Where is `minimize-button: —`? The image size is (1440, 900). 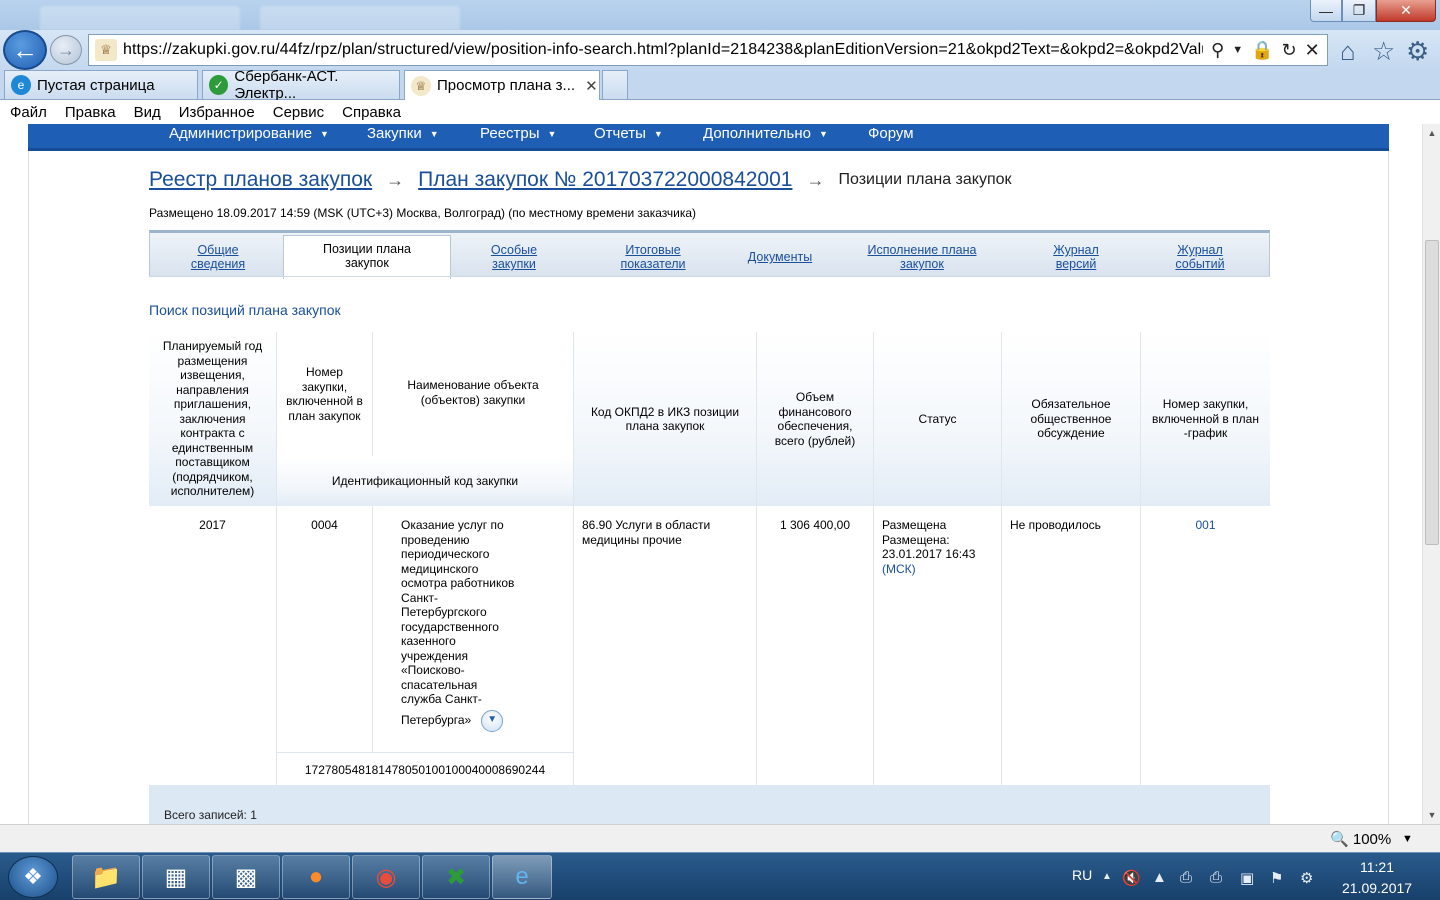 minimize-button: — is located at coordinates (1326, 11).